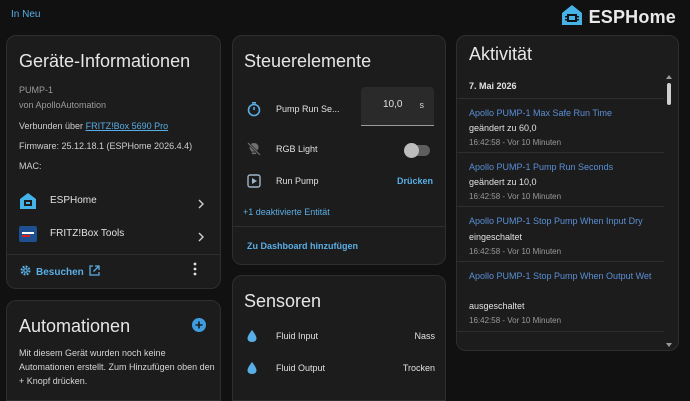 The image size is (690, 401). What do you see at coordinates (424, 336) in the screenshot?
I see `sensor-value: Nass` at bounding box center [424, 336].